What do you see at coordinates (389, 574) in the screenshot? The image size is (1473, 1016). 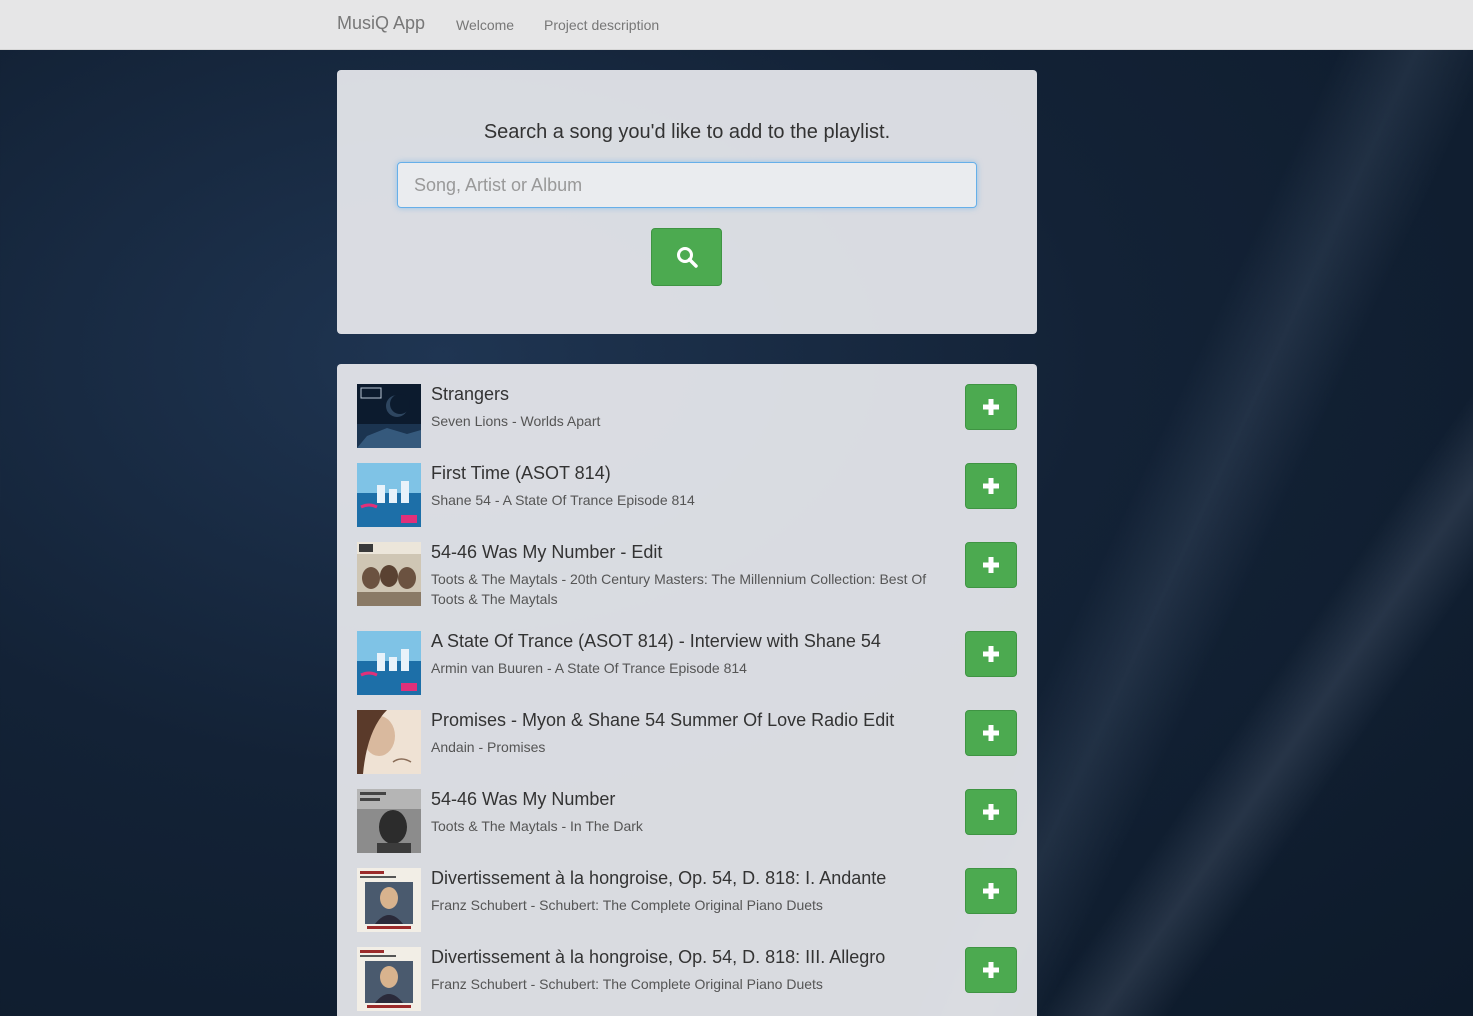 I see `album-cover-toots-millennium` at bounding box center [389, 574].